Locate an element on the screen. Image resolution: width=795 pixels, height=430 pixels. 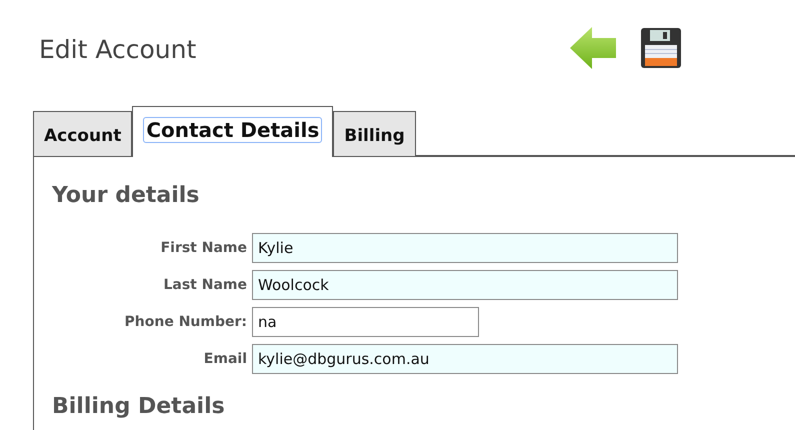
tab: Contact Details is located at coordinates (233, 131).